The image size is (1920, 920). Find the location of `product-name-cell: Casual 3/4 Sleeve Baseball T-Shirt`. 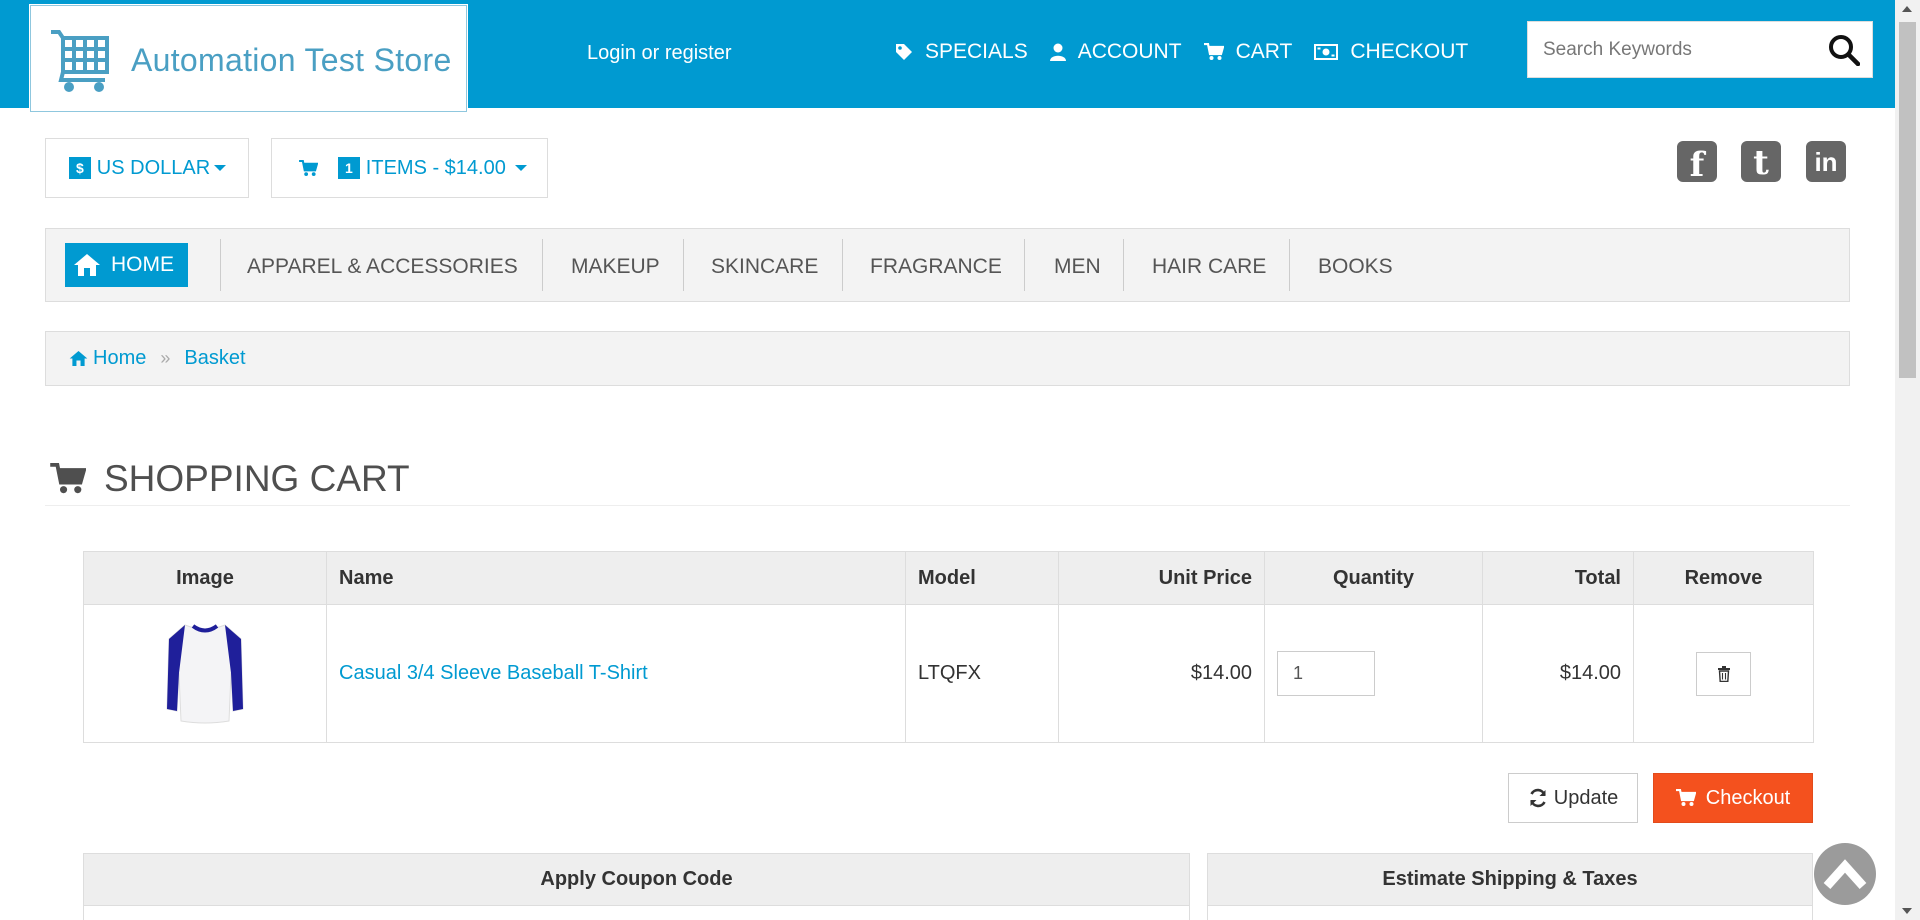

product-name-cell: Casual 3/4 Sleeve Baseball T-Shirt is located at coordinates (616, 673).